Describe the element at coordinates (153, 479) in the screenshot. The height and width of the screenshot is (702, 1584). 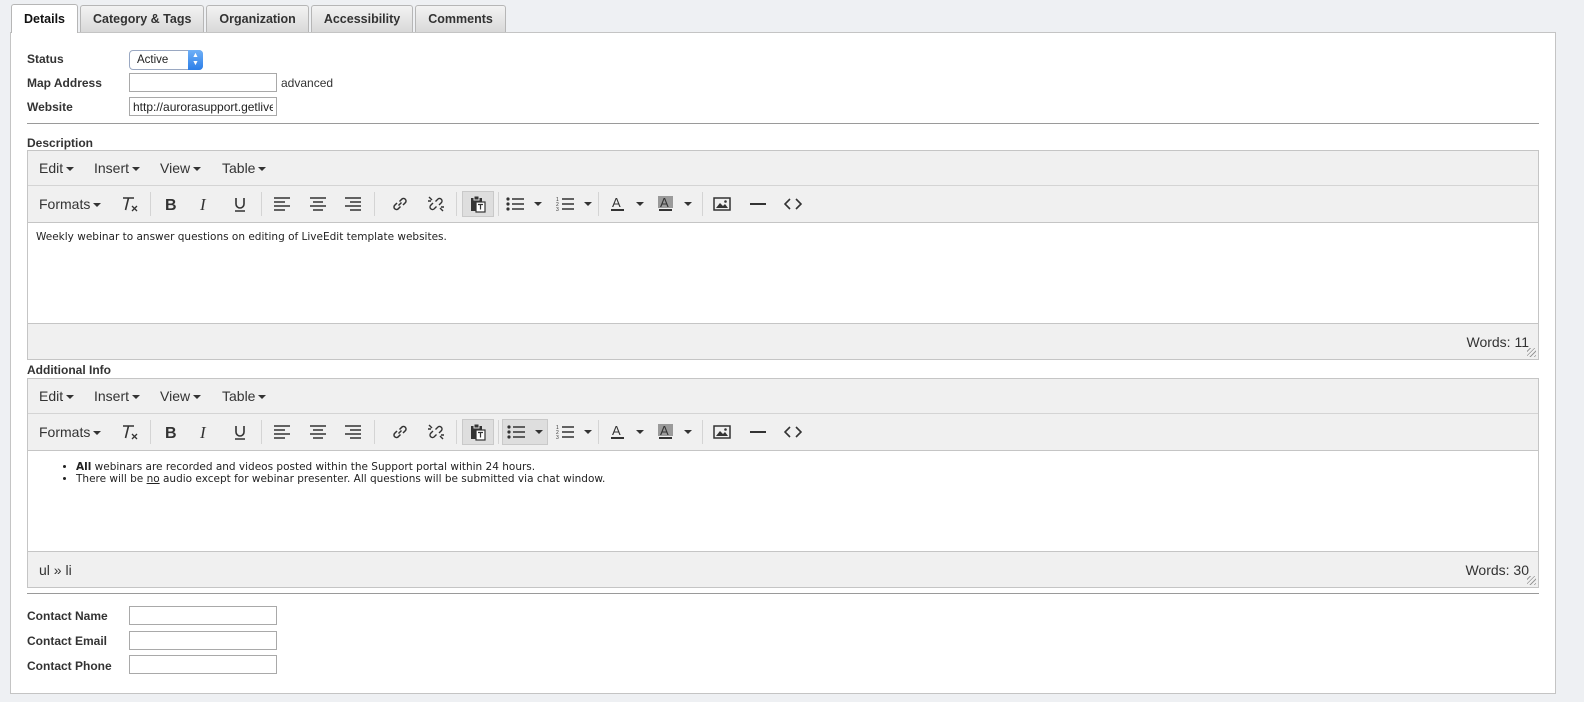
I see `underlined-text: no` at that location.